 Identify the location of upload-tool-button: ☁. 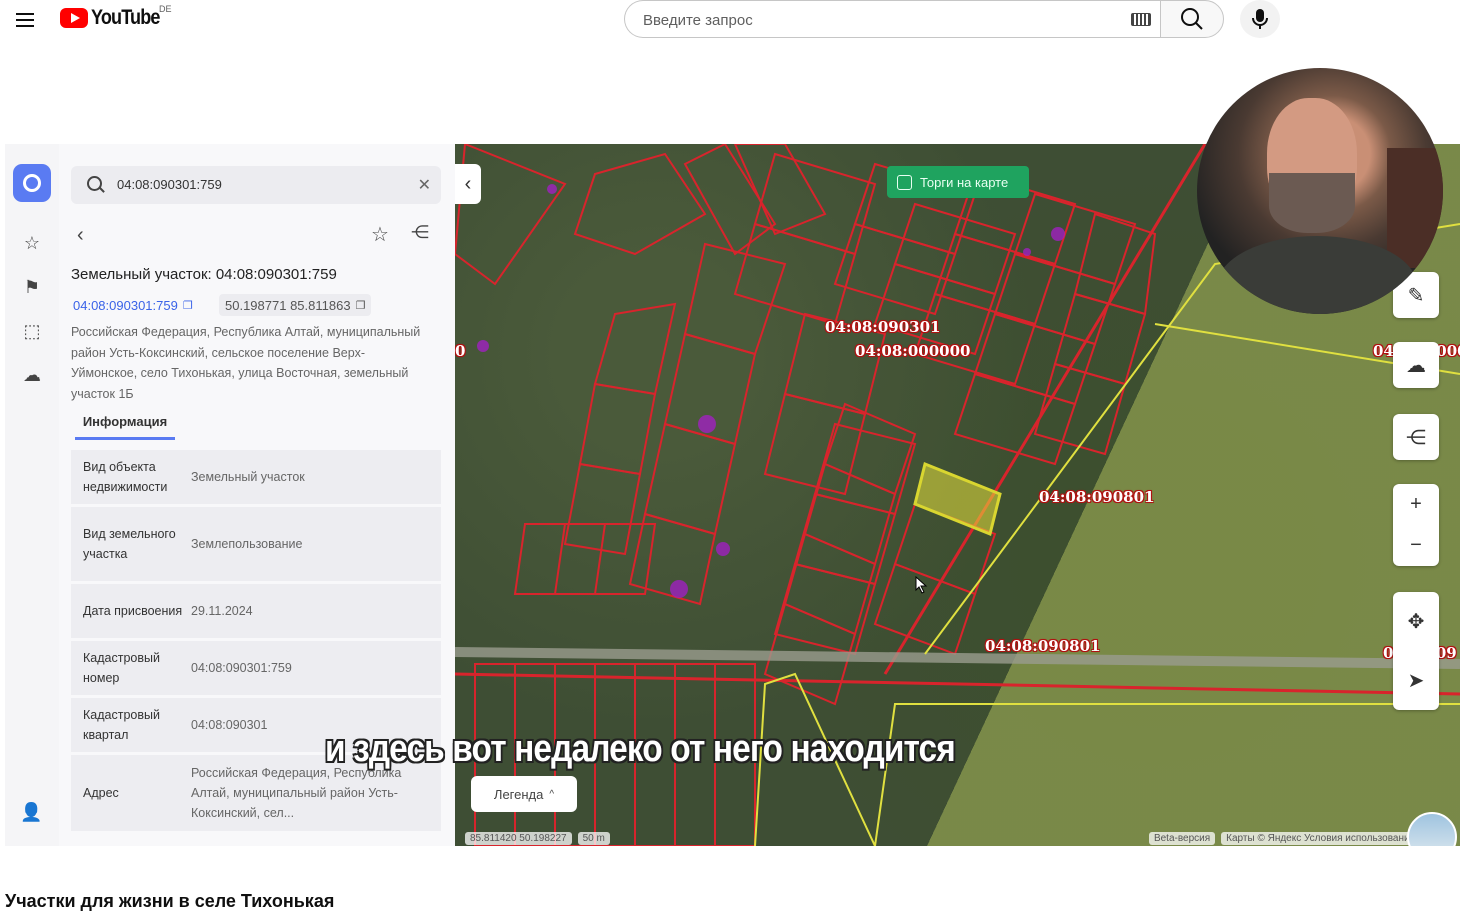
(1416, 365).